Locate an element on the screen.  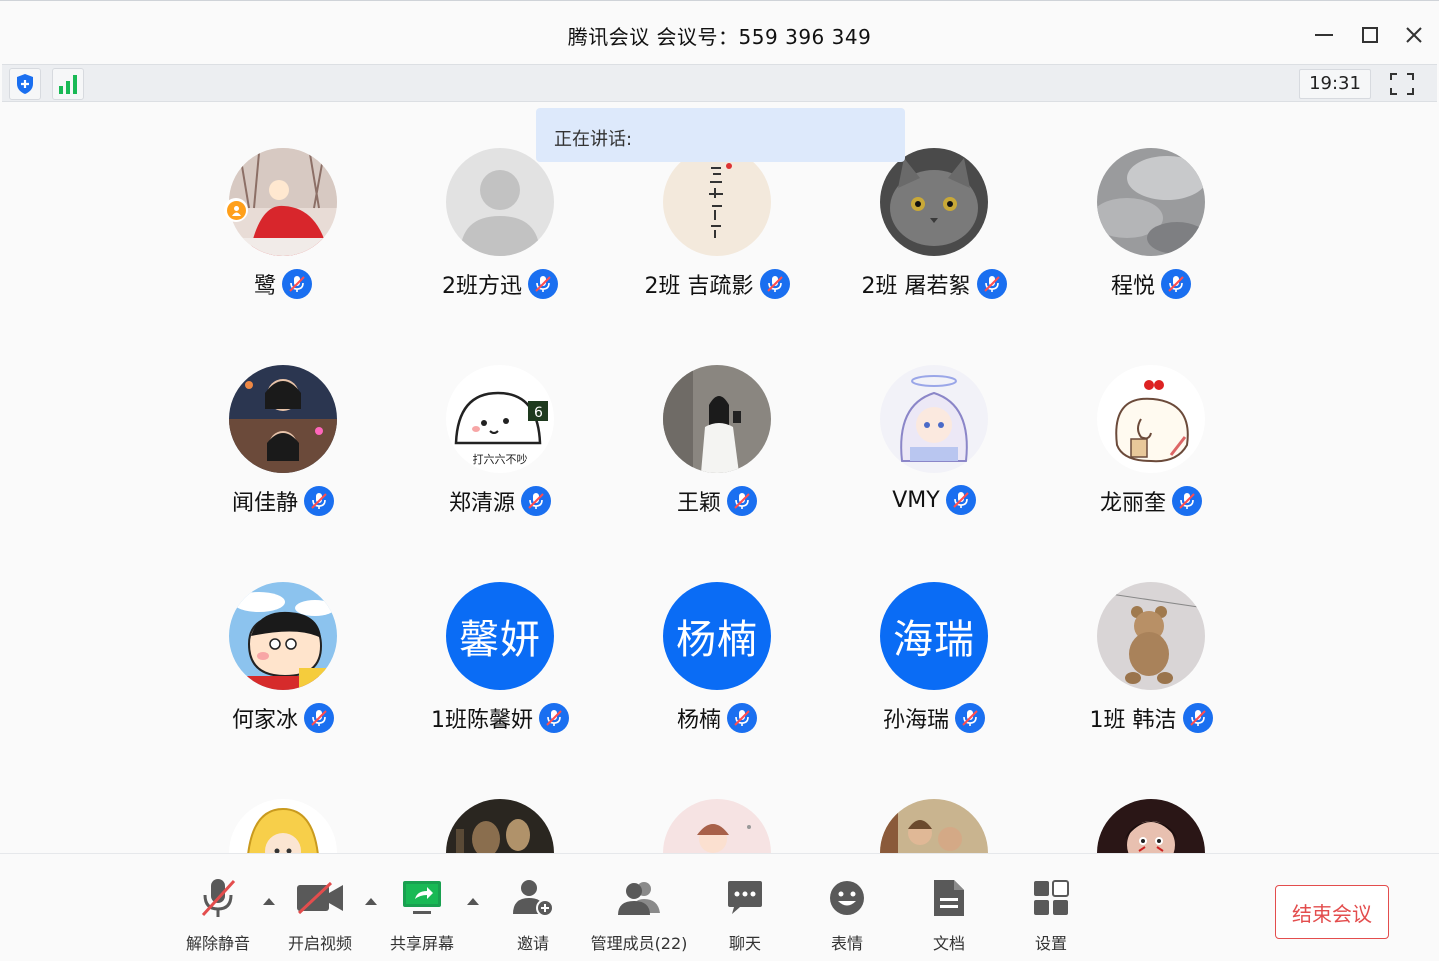
participant-tile: 闻佳静 is located at coordinates (283, 419).